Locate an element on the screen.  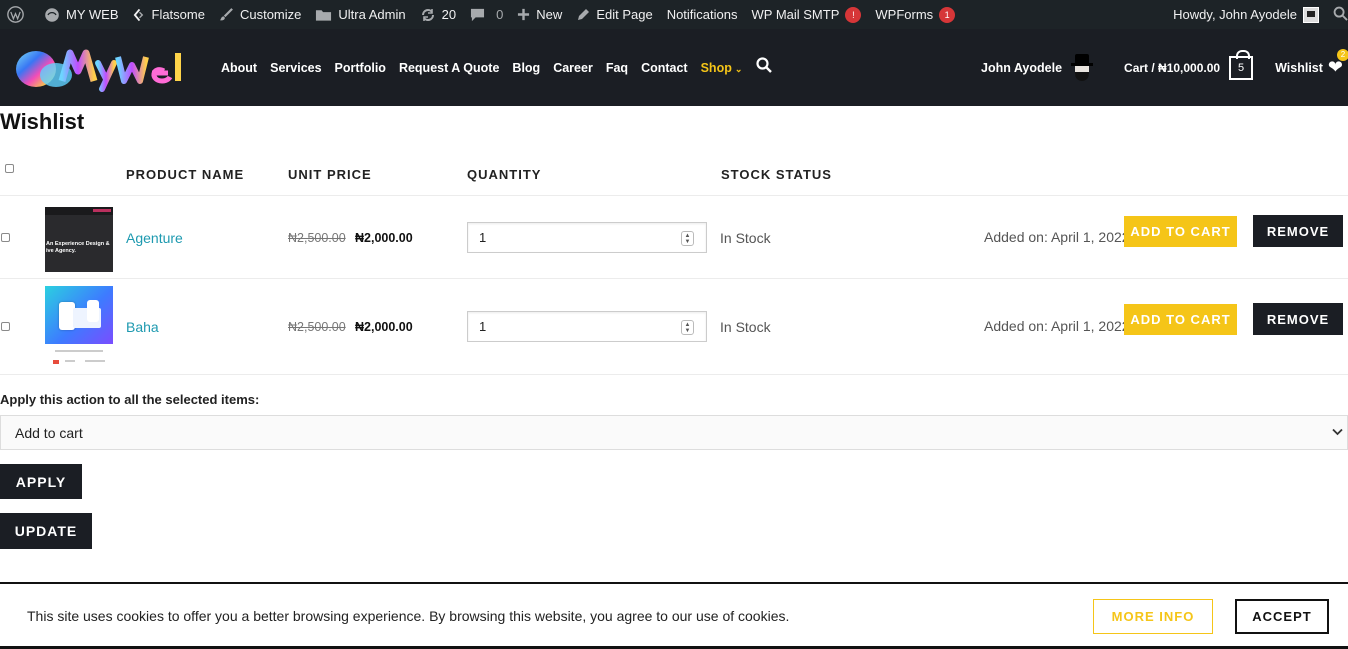
customize-menu: Customize is located at coordinates (260, 14).